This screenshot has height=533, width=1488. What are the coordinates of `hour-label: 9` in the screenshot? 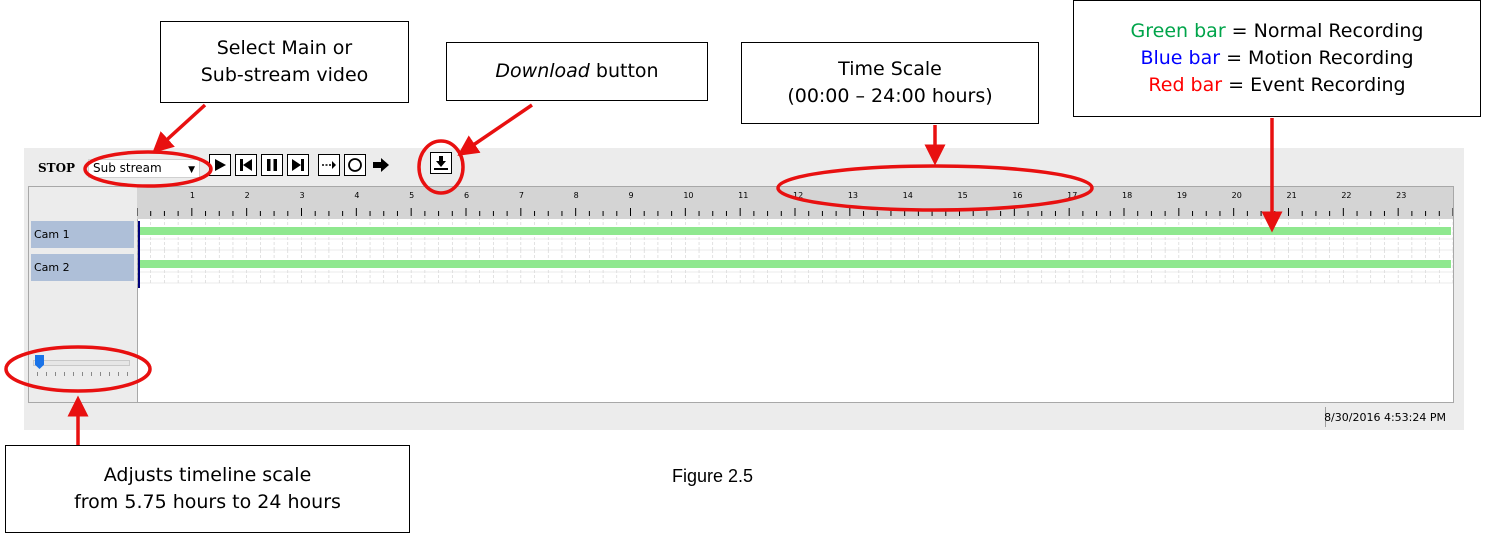 It's located at (631, 195).